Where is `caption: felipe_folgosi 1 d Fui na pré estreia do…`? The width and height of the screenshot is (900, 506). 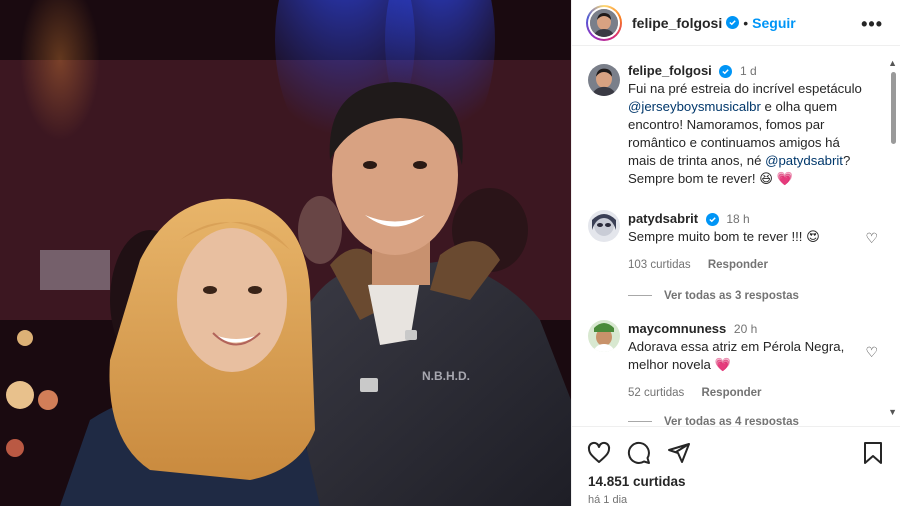 caption: felipe_folgosi 1 d Fui na pré estreia do… is located at coordinates (733, 125).